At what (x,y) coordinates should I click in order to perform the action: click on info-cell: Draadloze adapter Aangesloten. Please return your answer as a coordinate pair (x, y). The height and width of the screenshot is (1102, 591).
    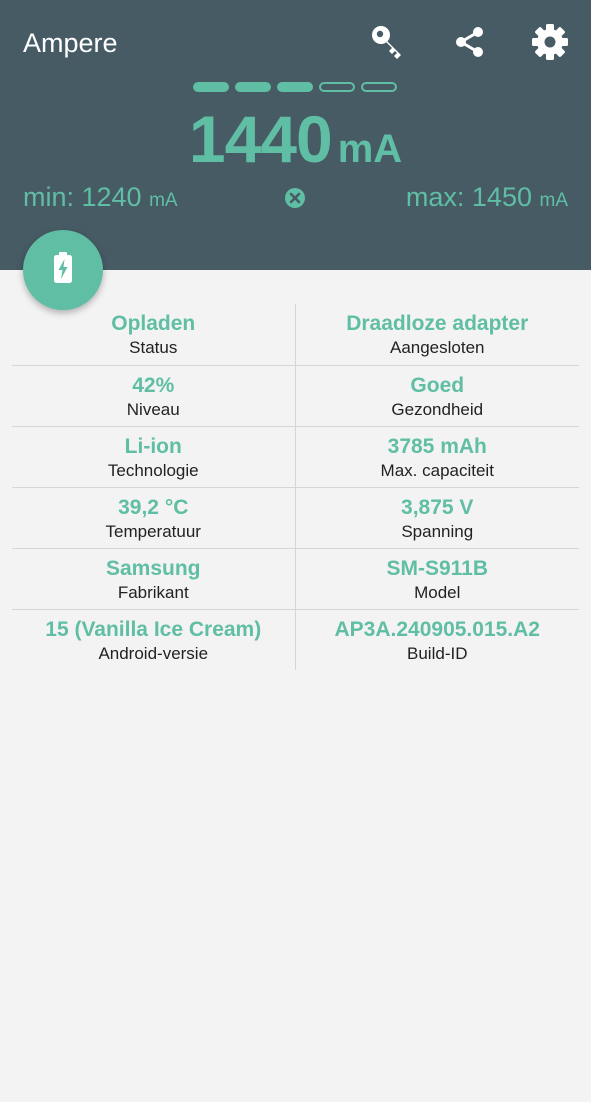
    Looking at the image, I should click on (438, 334).